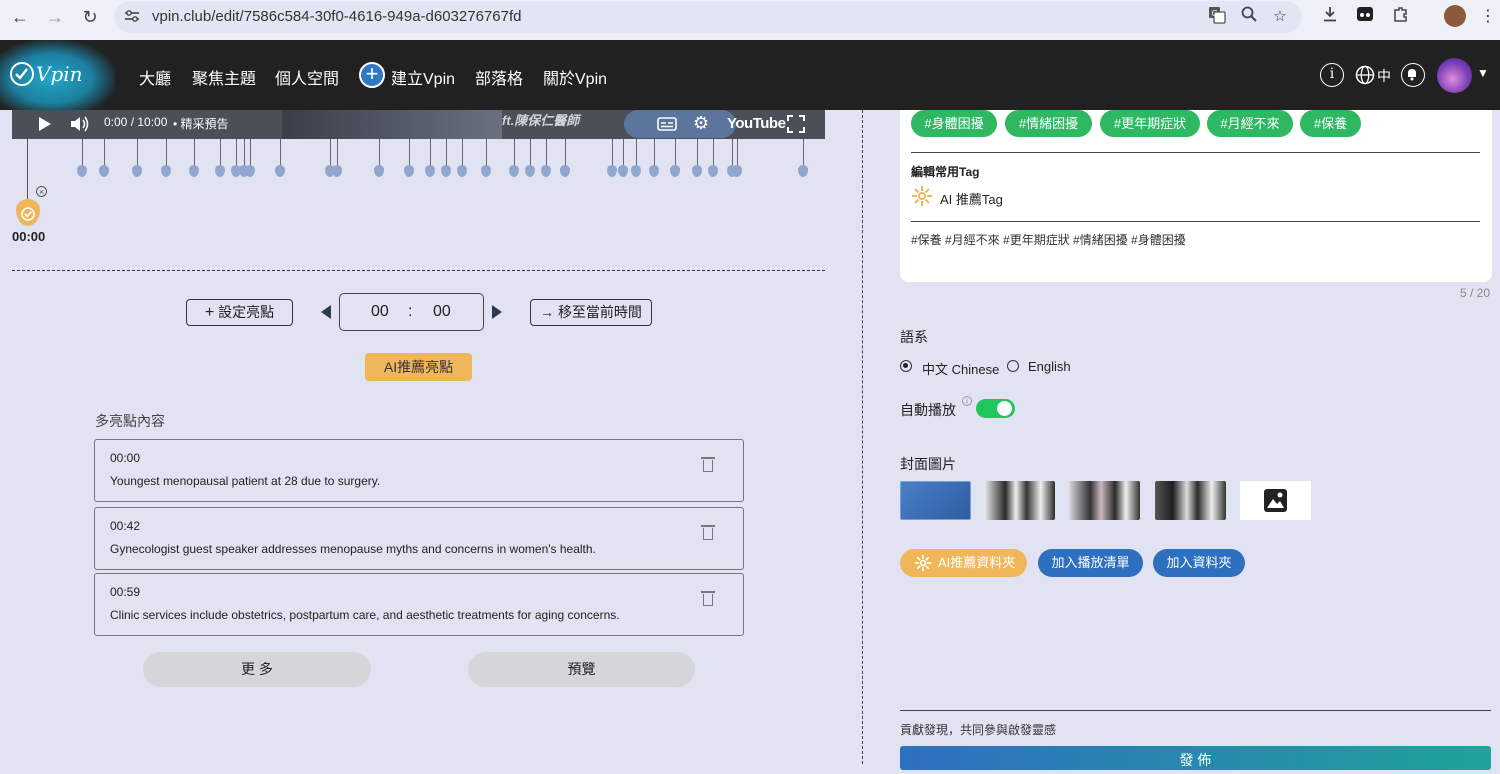 This screenshot has width=1500, height=774. I want to click on upload-image-button, so click(1275, 500).